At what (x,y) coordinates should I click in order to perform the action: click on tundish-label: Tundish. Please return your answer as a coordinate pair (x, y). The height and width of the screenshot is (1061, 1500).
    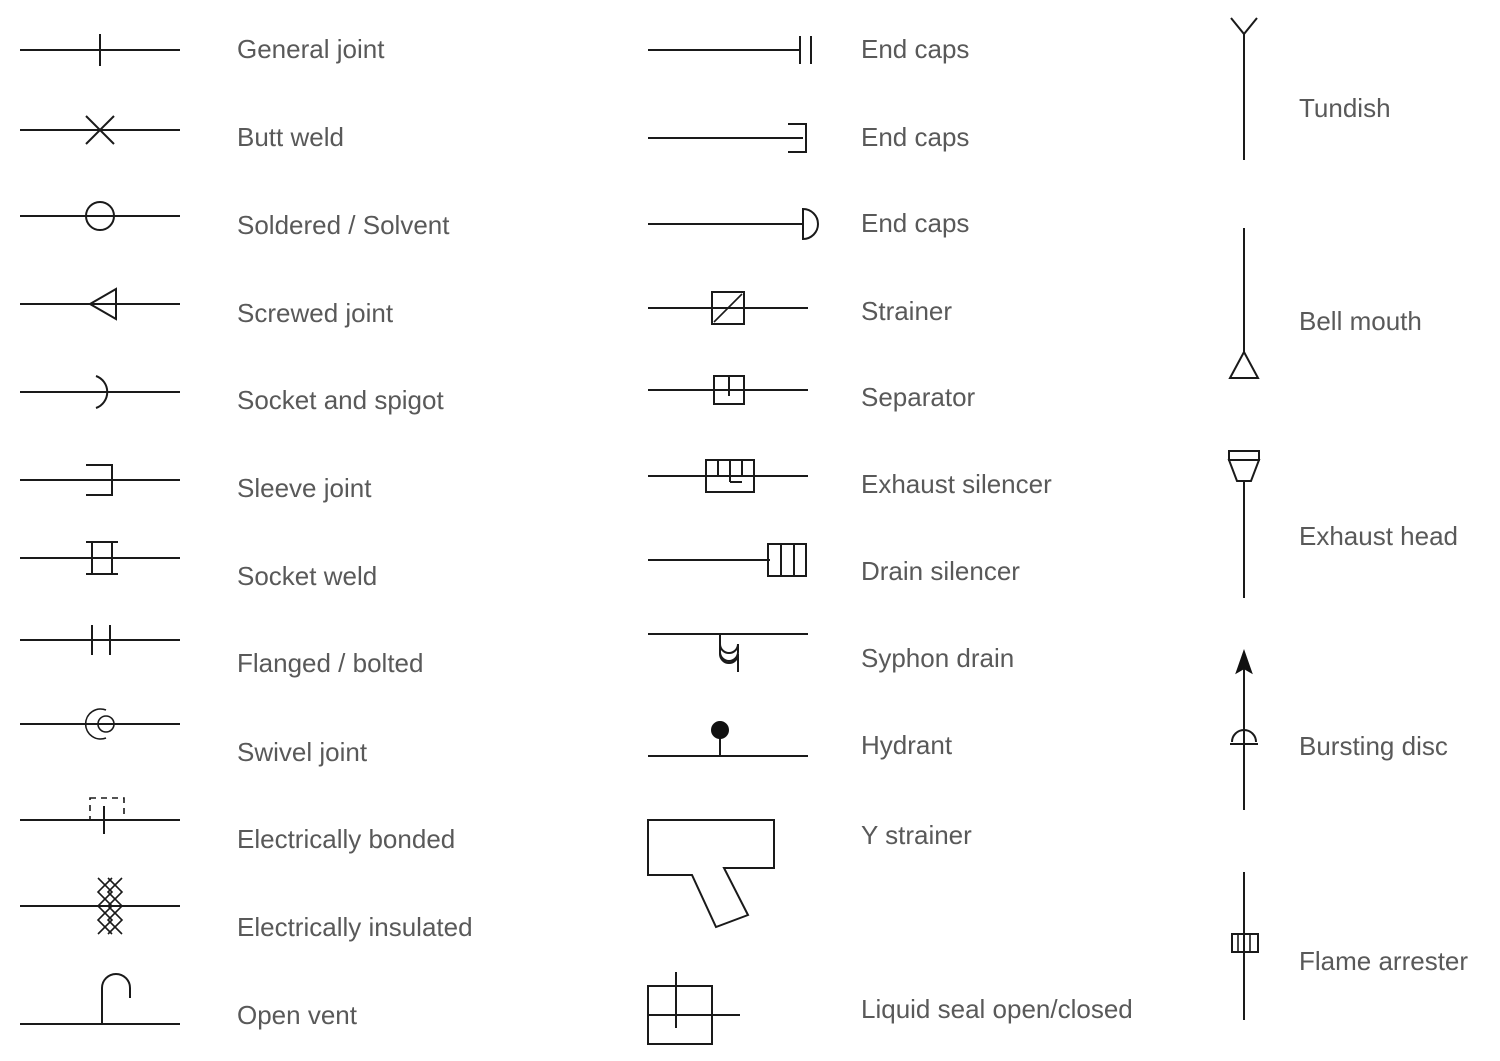
    Looking at the image, I should click on (1345, 108).